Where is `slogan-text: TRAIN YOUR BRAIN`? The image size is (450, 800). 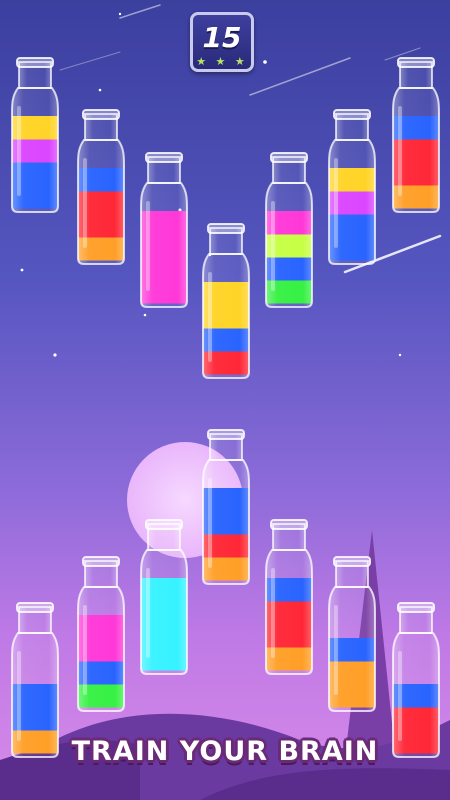 slogan-text: TRAIN YOUR BRAIN is located at coordinates (225, 751).